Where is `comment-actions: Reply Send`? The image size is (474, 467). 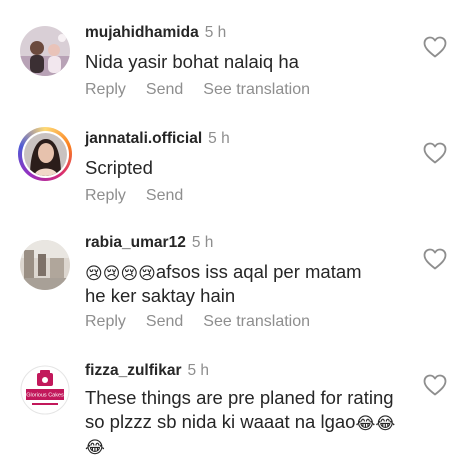 comment-actions: Reply Send is located at coordinates (144, 196).